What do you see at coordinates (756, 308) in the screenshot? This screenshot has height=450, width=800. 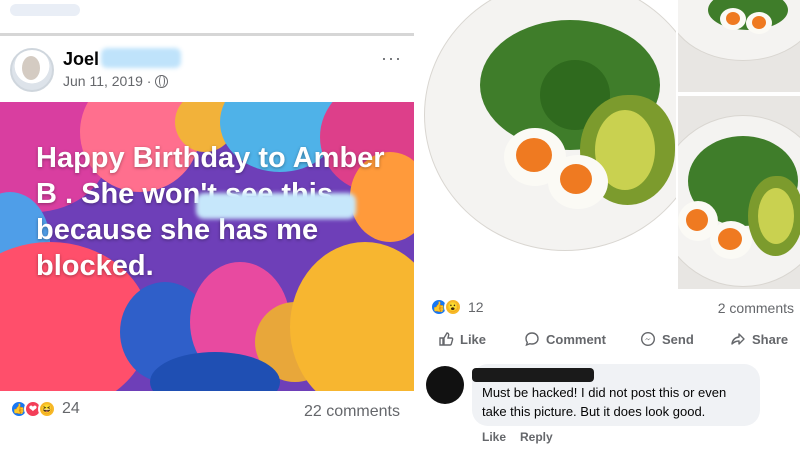 I see `comments-count-link: 2 comments` at bounding box center [756, 308].